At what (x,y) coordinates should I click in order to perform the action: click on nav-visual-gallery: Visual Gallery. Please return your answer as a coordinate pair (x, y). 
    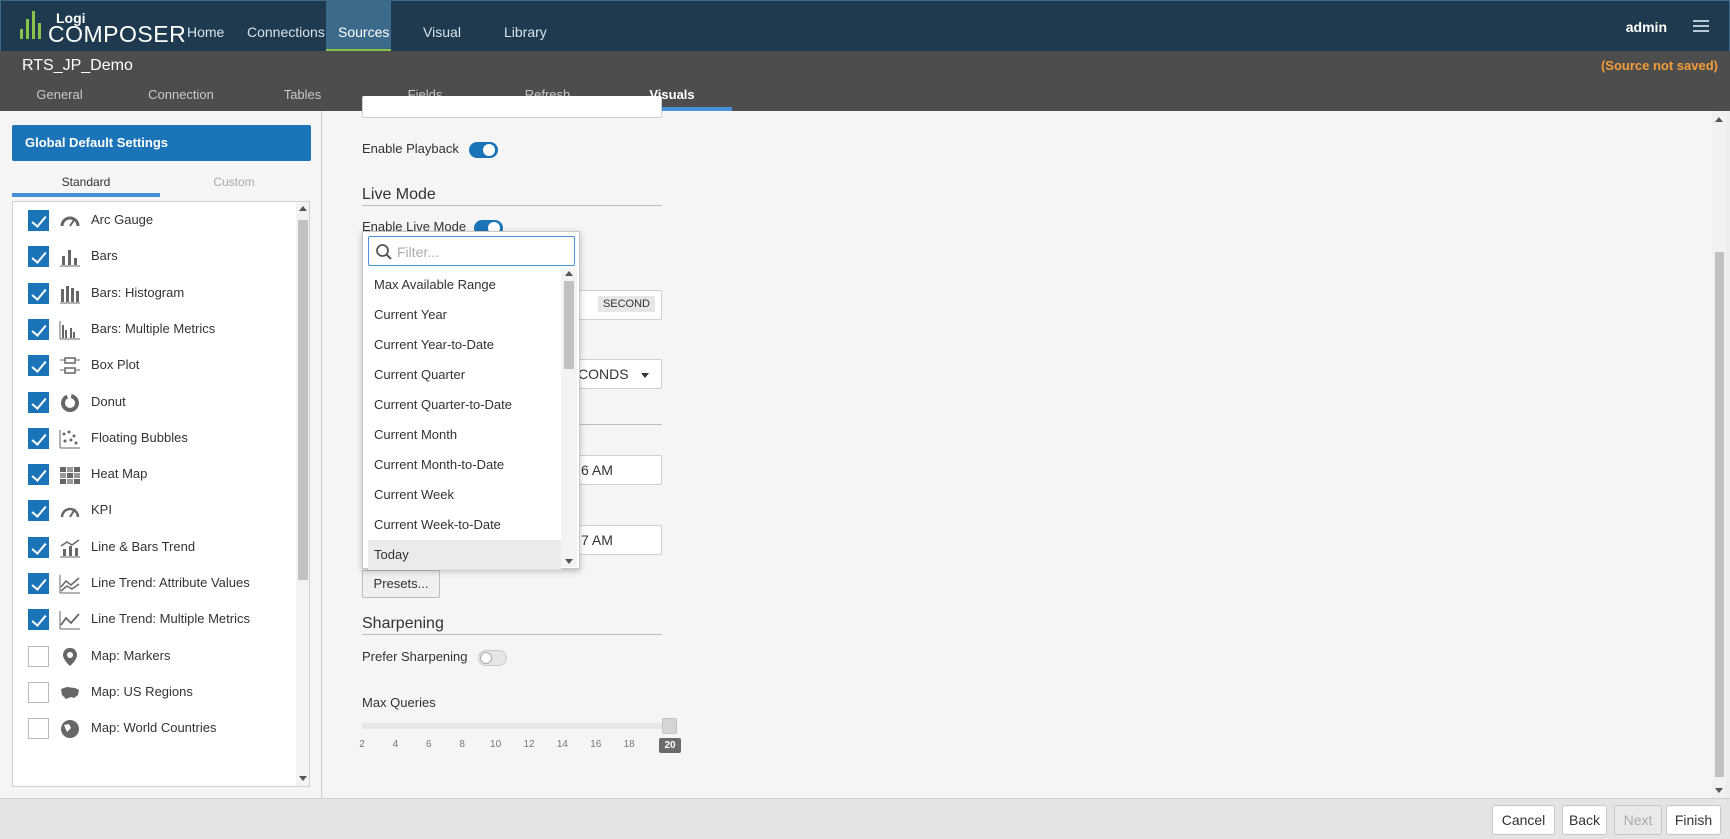
    Looking at the image, I should click on (442, 51).